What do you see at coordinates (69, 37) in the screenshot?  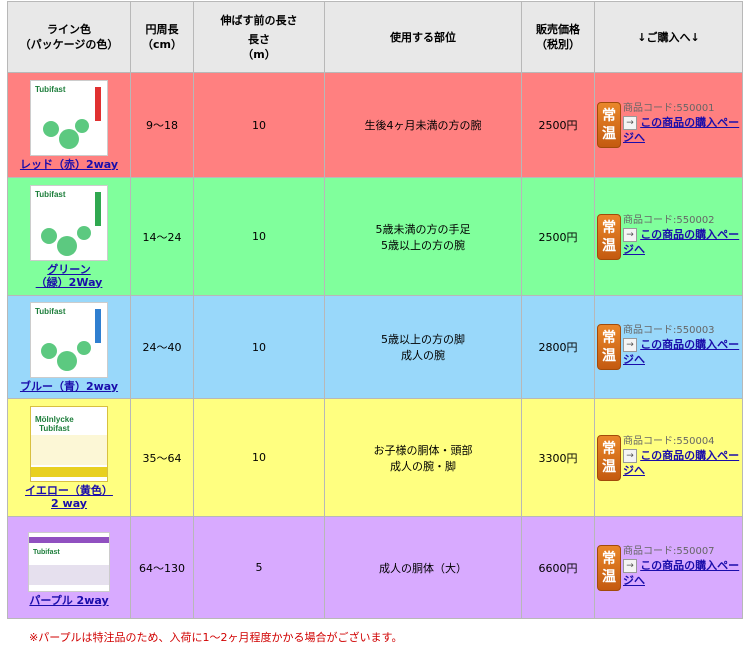 I see `header-line-color: ライン色 （パッケージの色）` at bounding box center [69, 37].